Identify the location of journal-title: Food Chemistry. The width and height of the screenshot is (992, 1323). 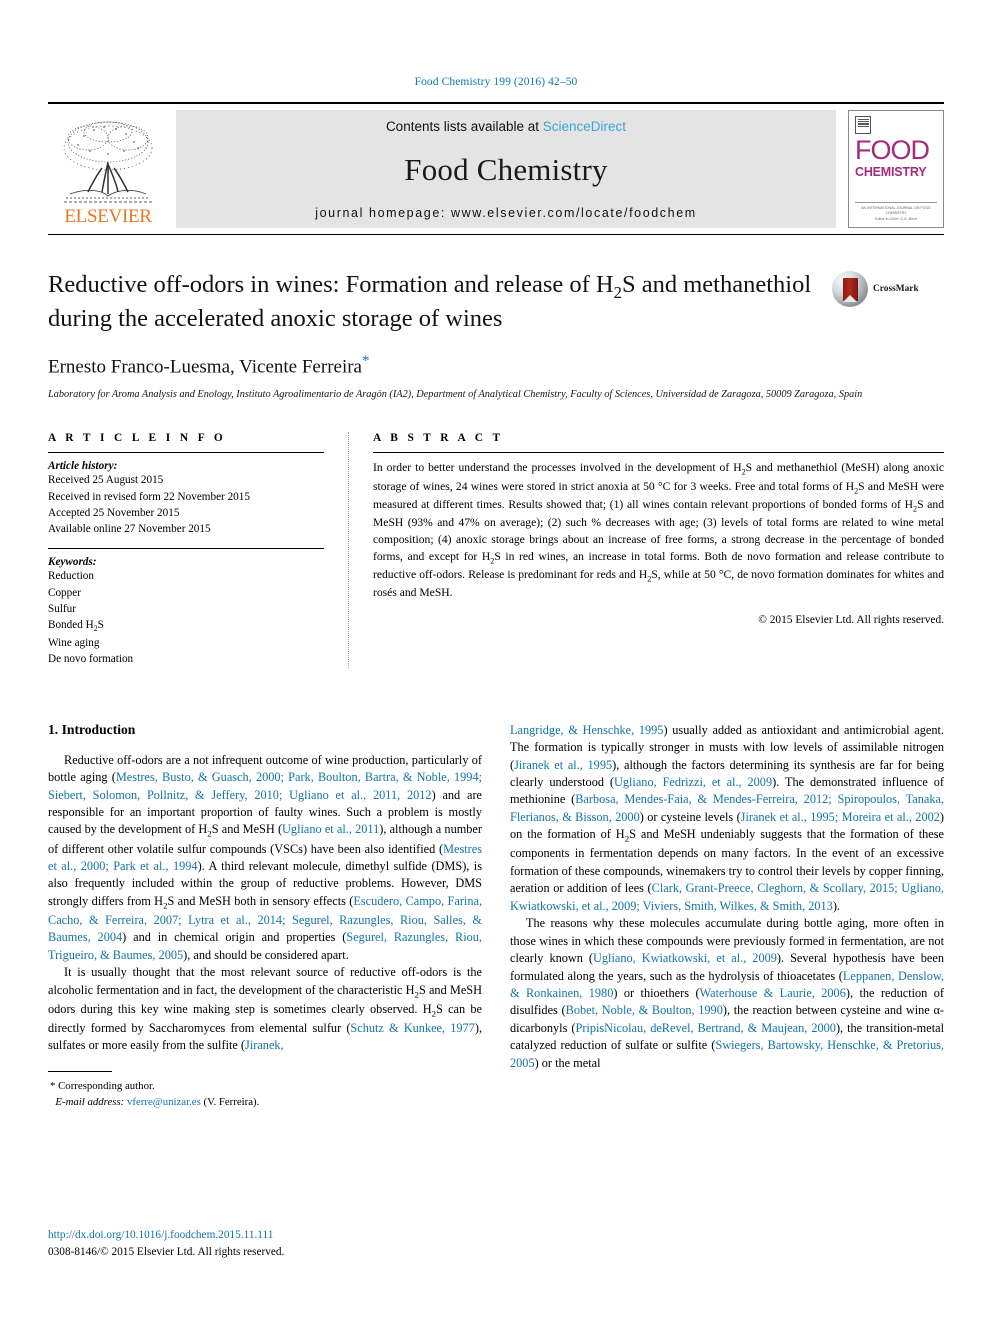
(506, 169).